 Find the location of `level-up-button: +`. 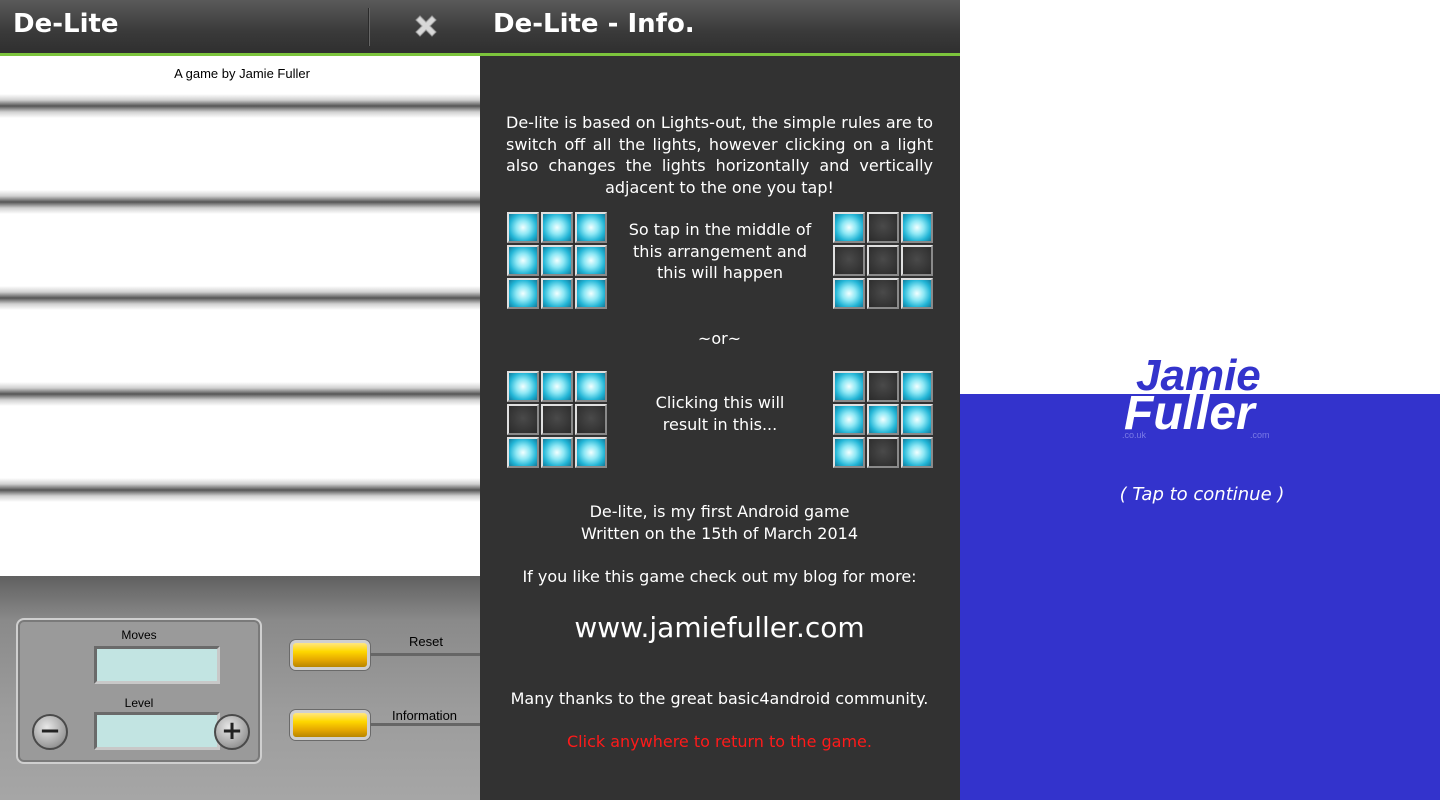

level-up-button: + is located at coordinates (232, 732).